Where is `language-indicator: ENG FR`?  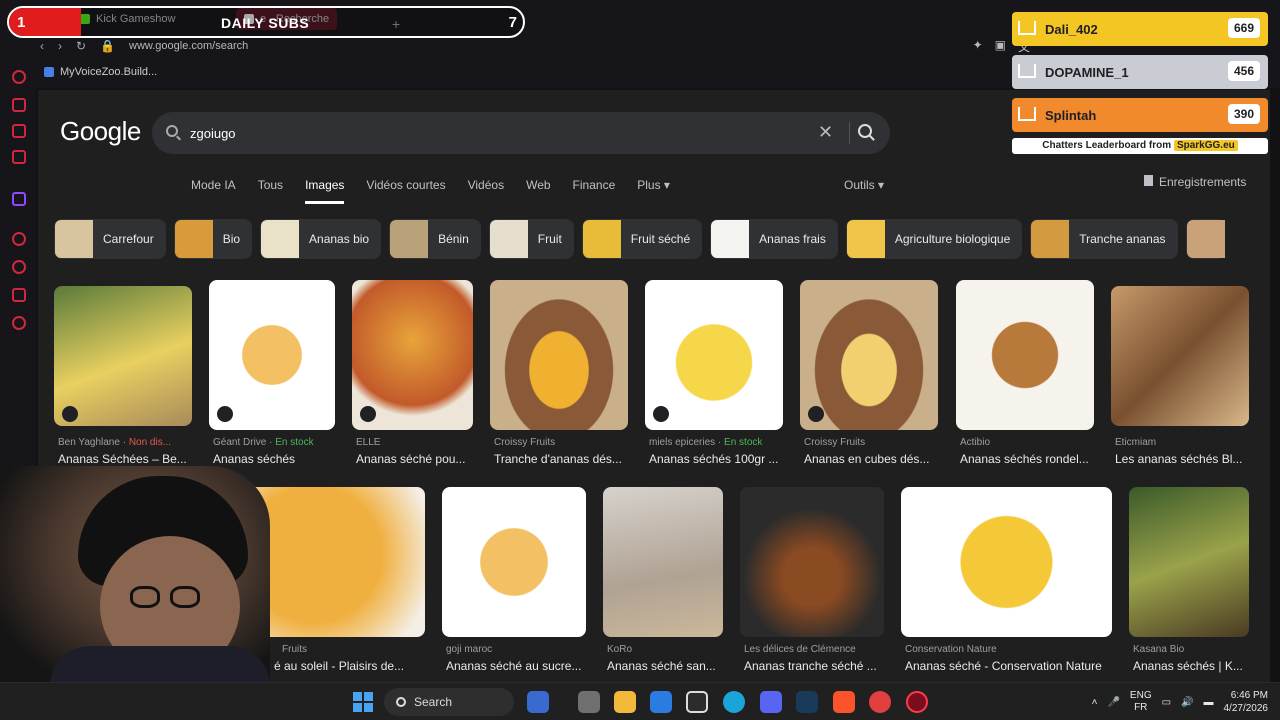
language-indicator: ENG FR is located at coordinates (1141, 702).